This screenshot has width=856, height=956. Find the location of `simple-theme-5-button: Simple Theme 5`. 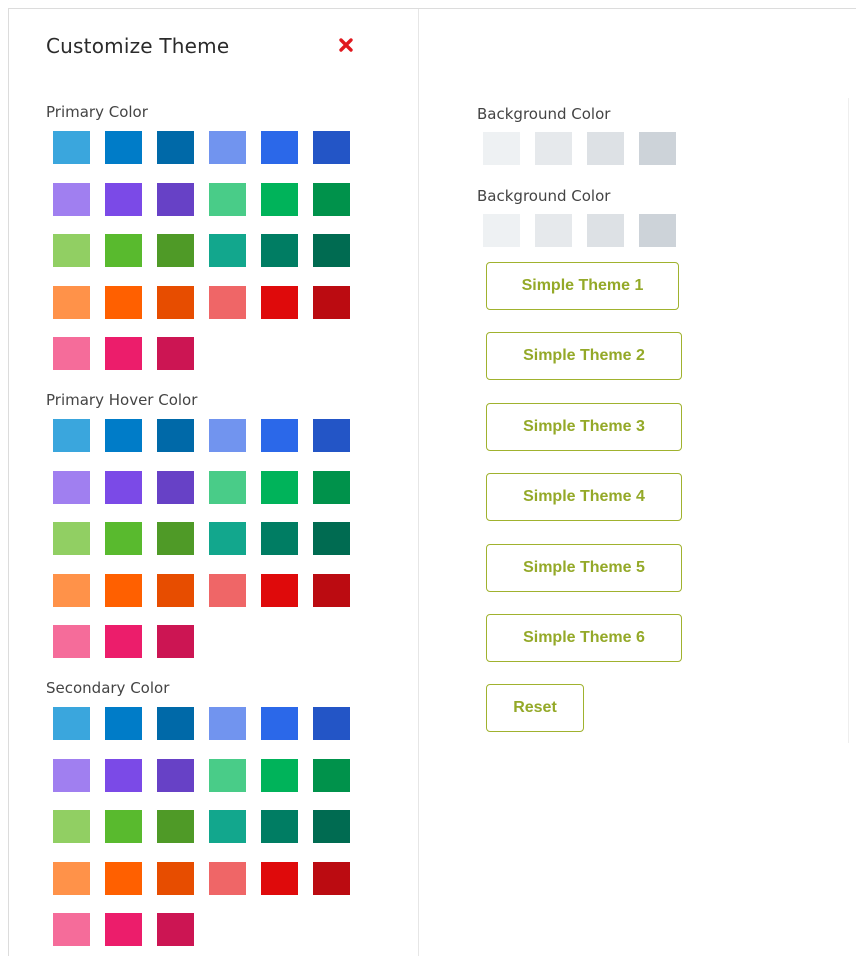

simple-theme-5-button: Simple Theme 5 is located at coordinates (584, 568).